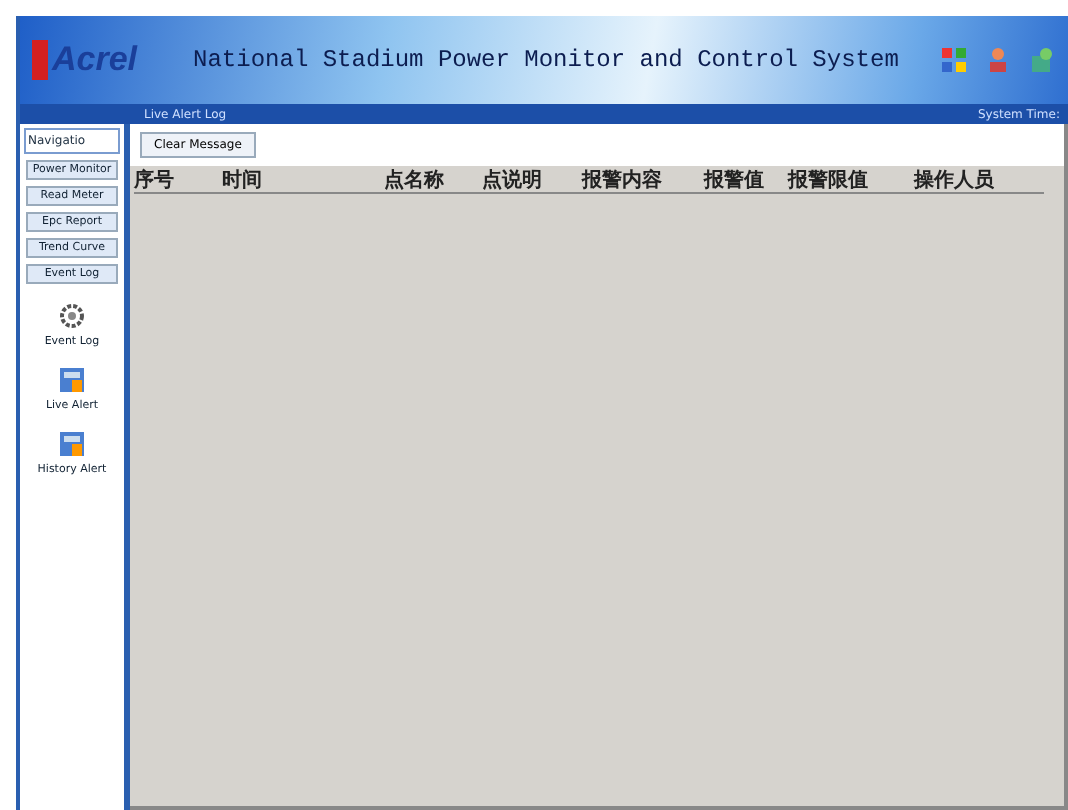 Image resolution: width=1068 pixels, height=810 pixels. What do you see at coordinates (735, 180) in the screenshot?
I see `column-header: 报警值` at bounding box center [735, 180].